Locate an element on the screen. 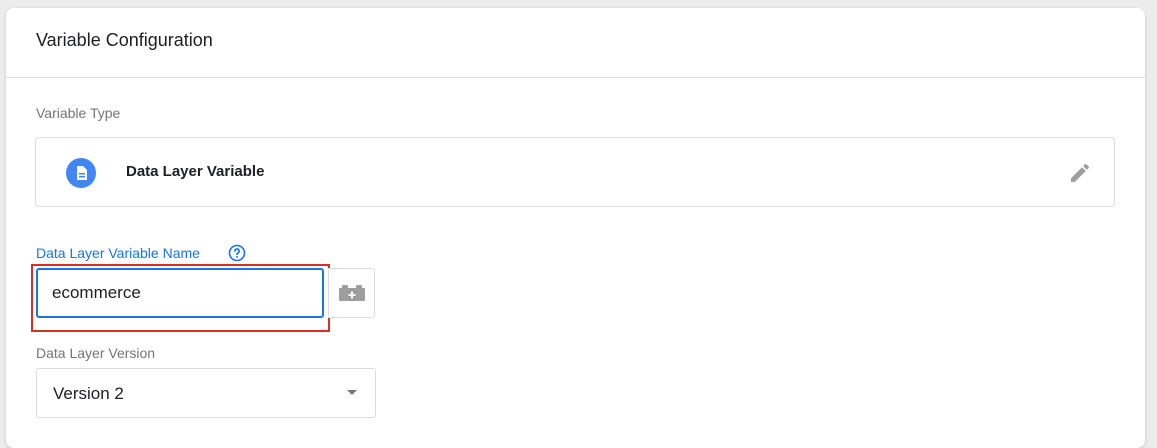  variable-type-label: Variable Type is located at coordinates (78, 113).